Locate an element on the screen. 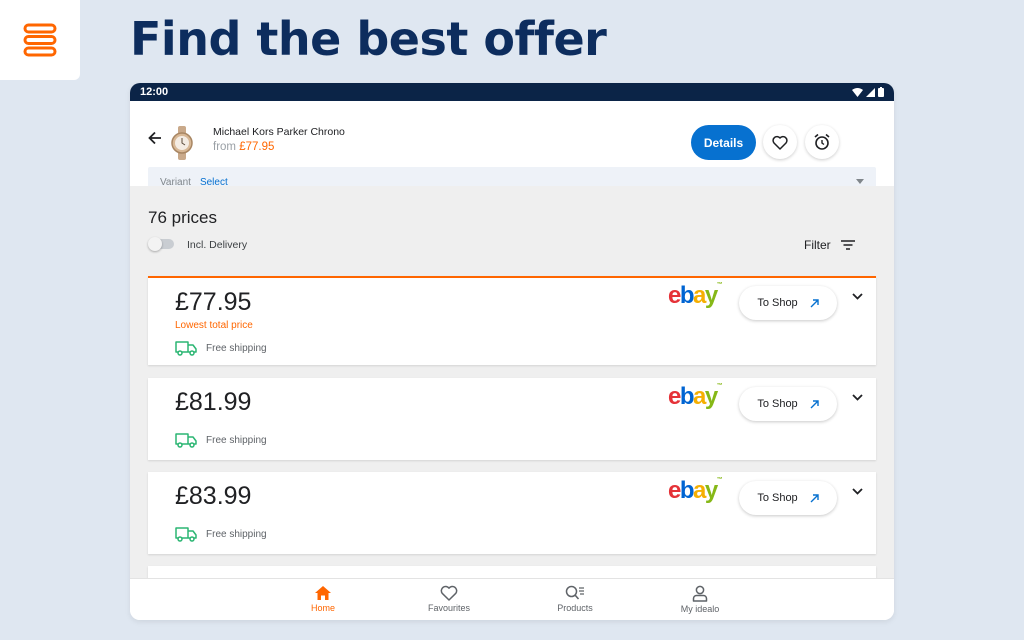 Image resolution: width=1024 pixels, height=640 pixels. hamburger-logo-icon is located at coordinates (40, 40).